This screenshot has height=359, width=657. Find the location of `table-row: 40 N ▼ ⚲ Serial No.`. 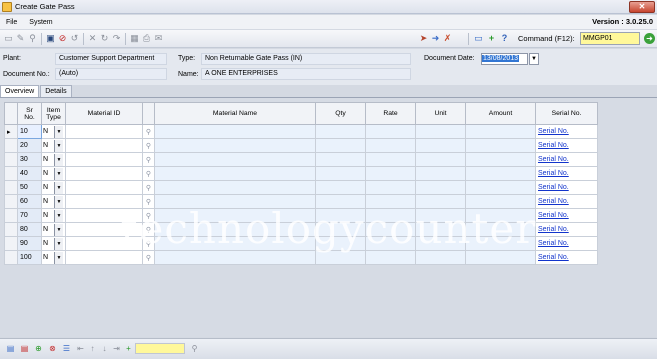

table-row: 40 N ▼ ⚲ Serial No. is located at coordinates (301, 173).